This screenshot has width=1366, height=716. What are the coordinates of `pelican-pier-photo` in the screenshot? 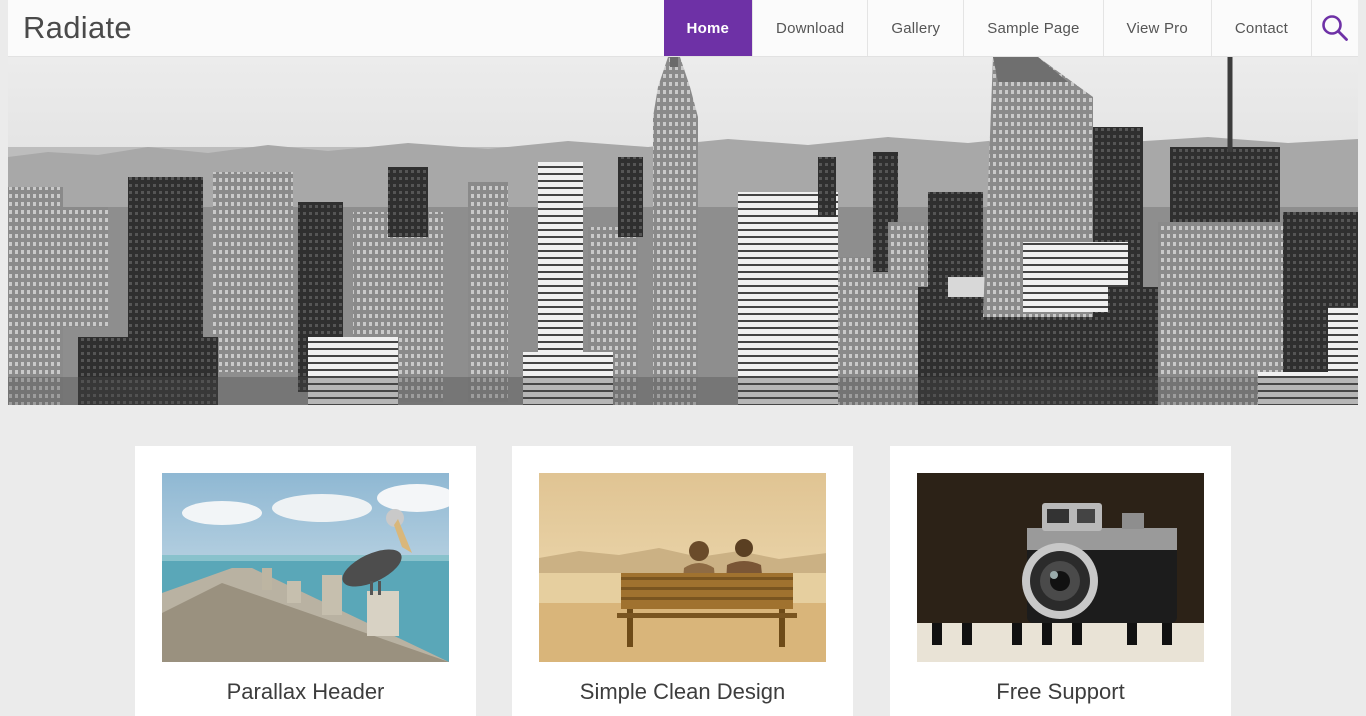 It's located at (305, 567).